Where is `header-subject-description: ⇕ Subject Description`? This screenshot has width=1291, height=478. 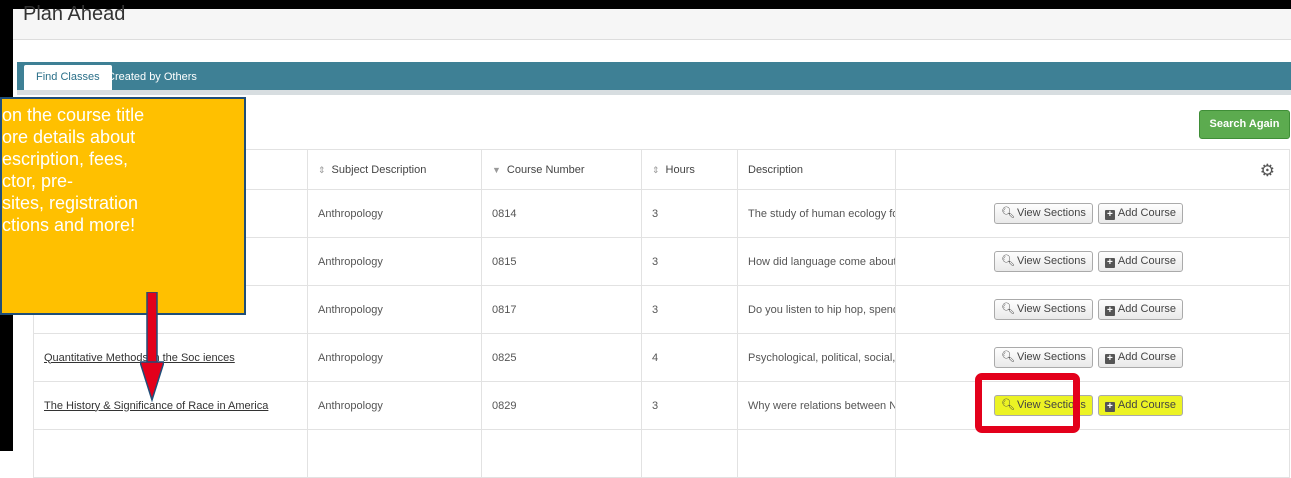 header-subject-description: ⇕ Subject Description is located at coordinates (394, 169).